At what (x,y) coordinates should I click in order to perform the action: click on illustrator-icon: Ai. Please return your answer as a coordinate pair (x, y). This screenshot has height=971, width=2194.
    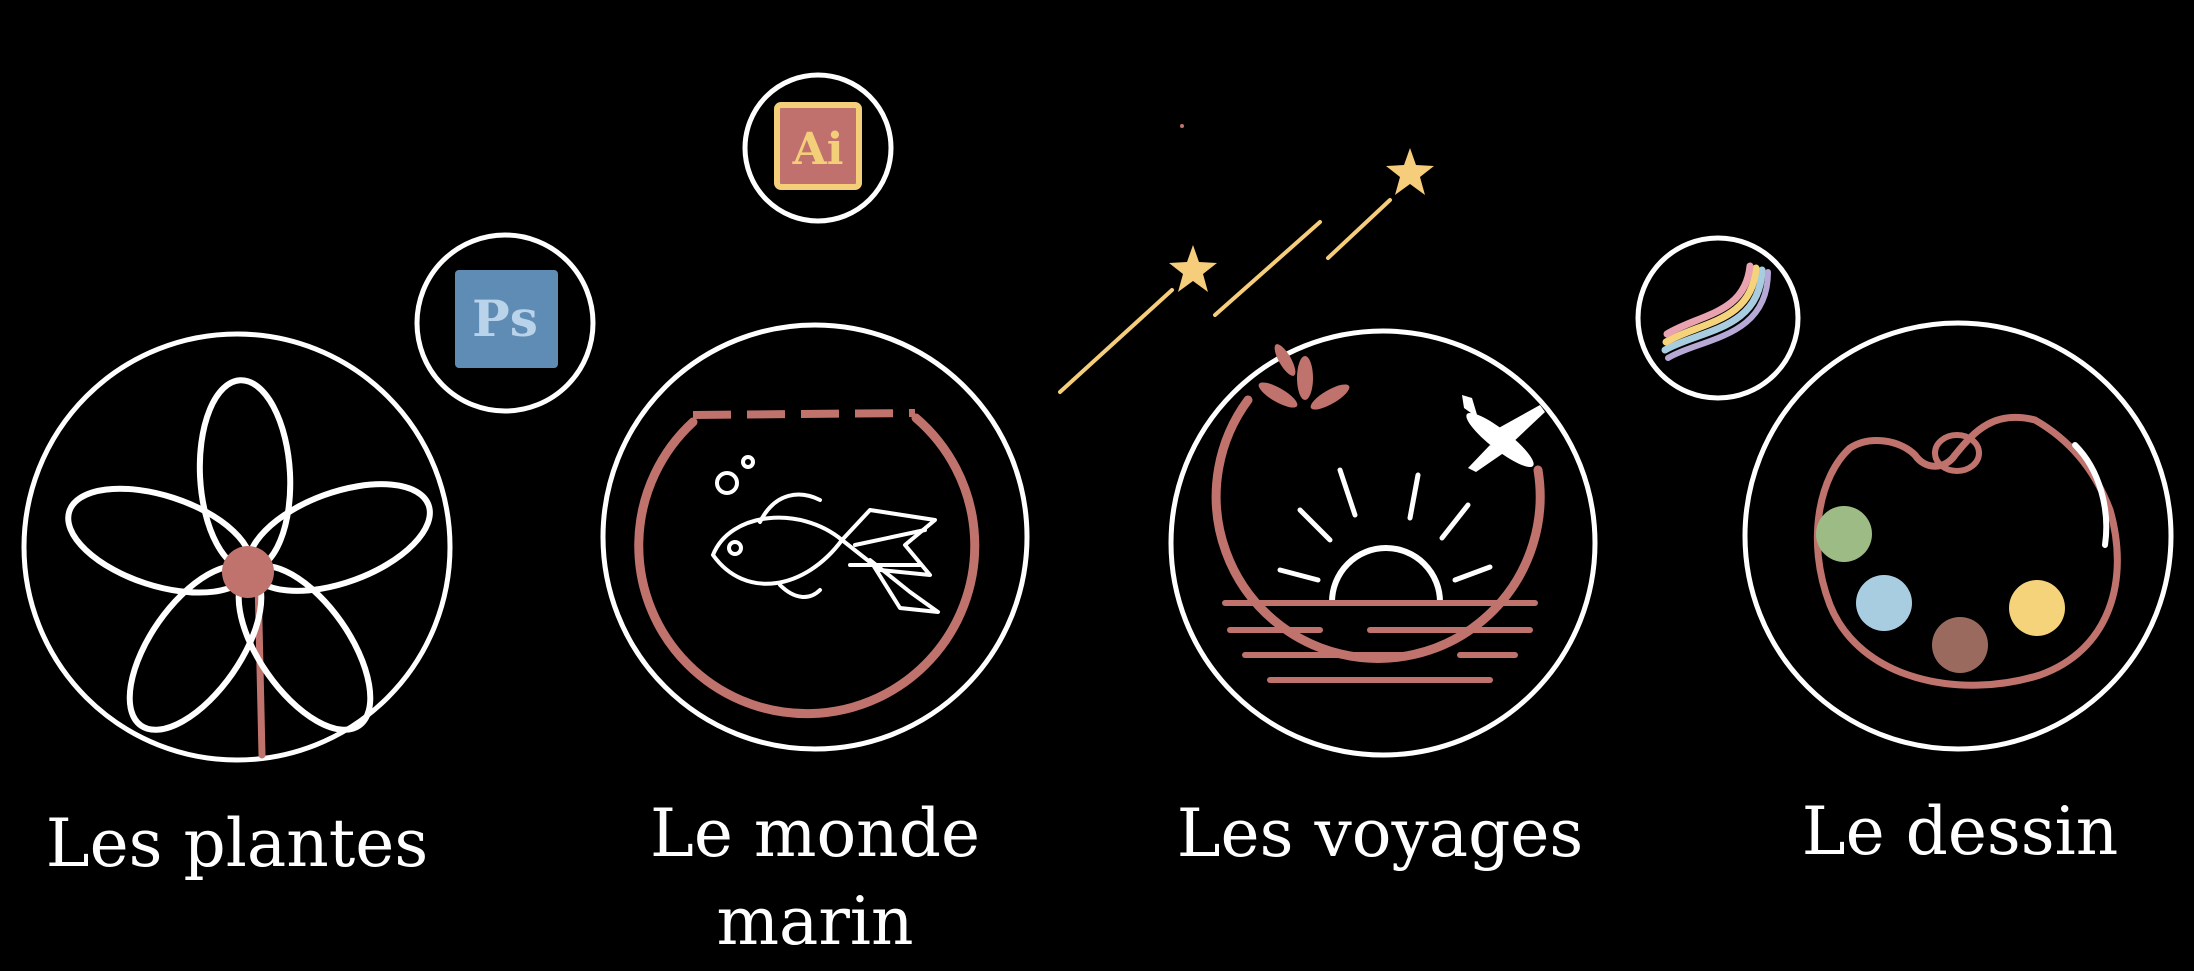
    Looking at the image, I should click on (818, 148).